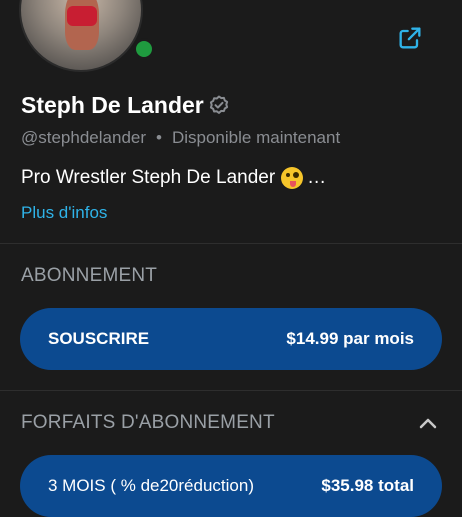  Describe the element at coordinates (428, 424) in the screenshot. I see `chevron-up-icon` at that location.